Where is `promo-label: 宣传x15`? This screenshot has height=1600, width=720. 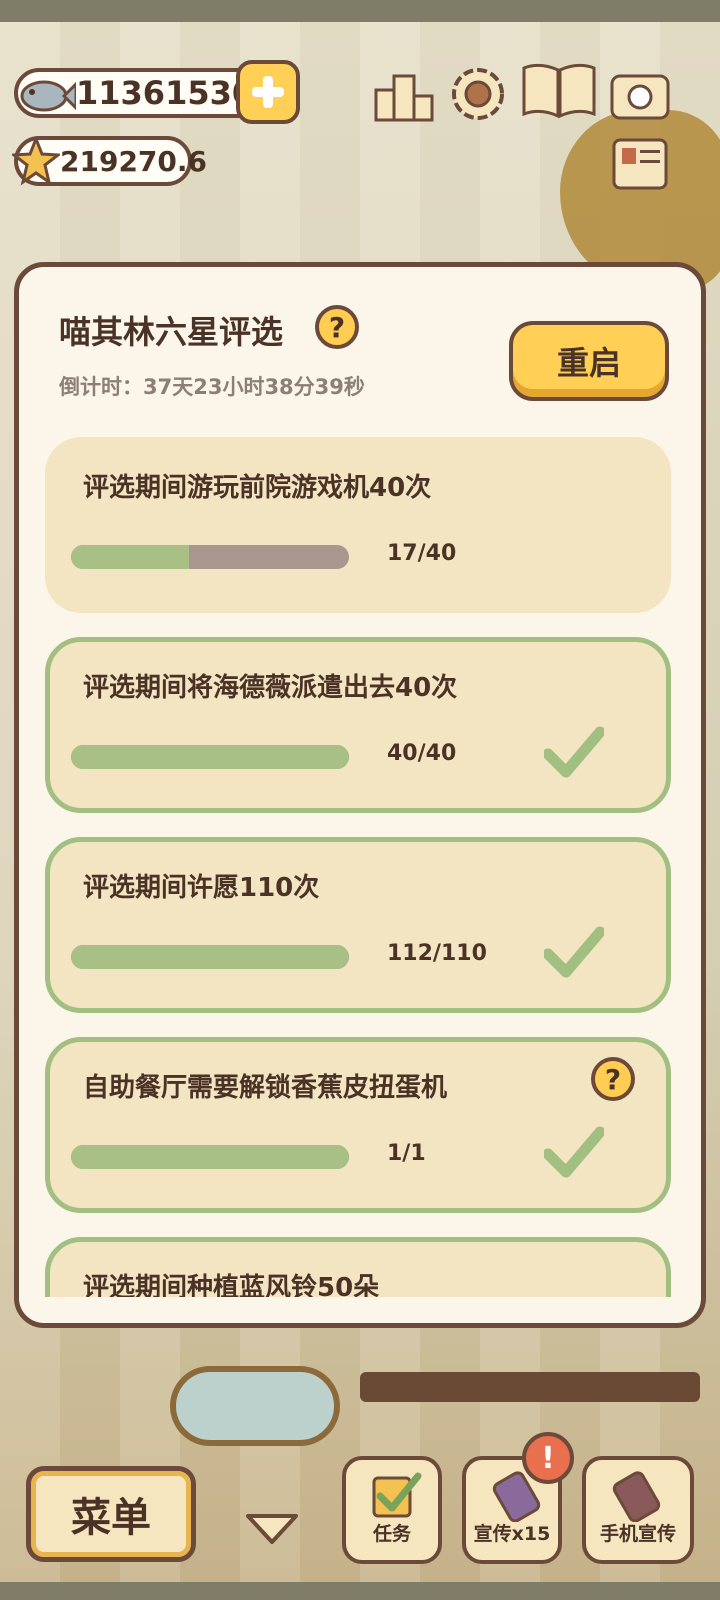 promo-label: 宣传x15 is located at coordinates (512, 1534).